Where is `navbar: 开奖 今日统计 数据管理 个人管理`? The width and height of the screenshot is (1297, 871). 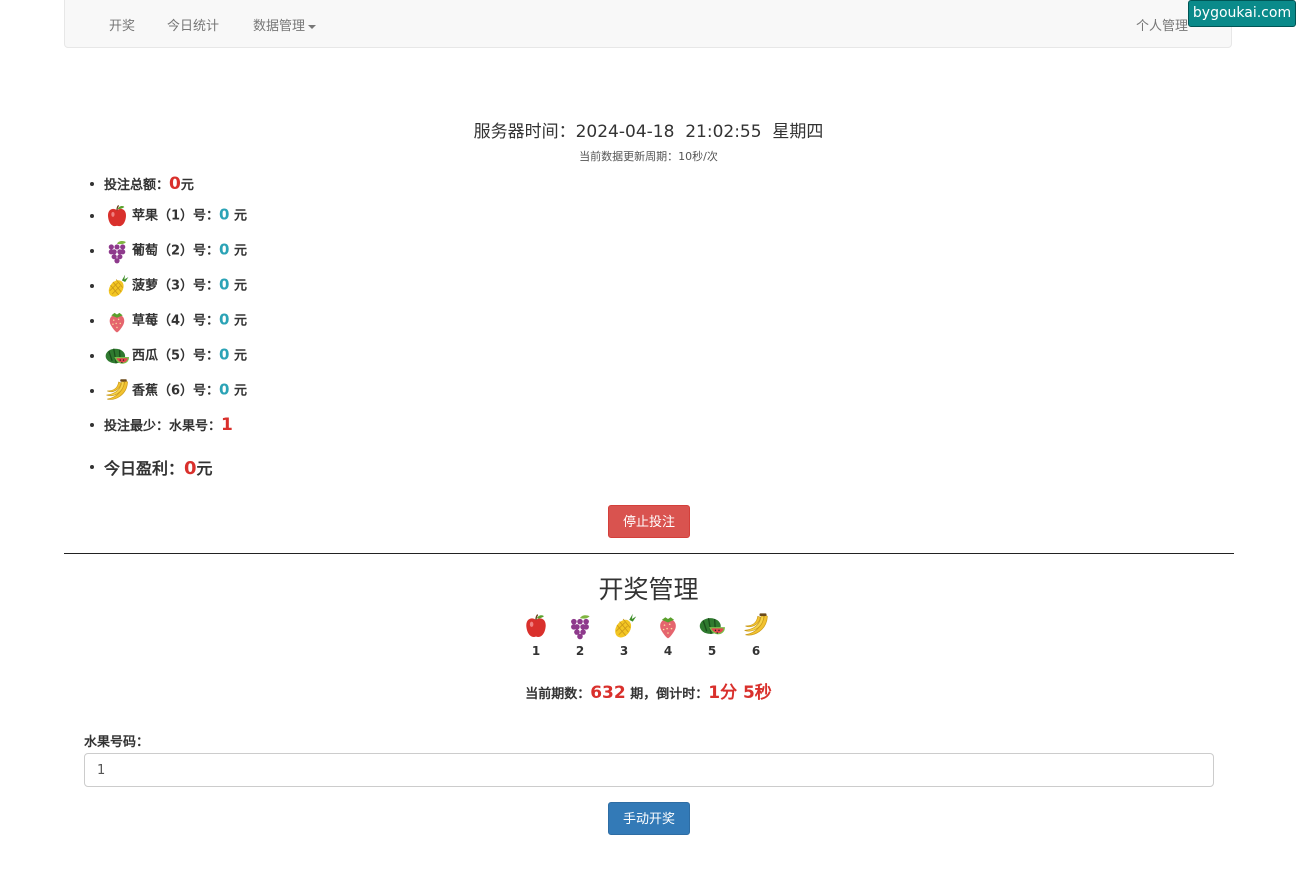
navbar: 开奖 今日统计 数据管理 个人管理 is located at coordinates (648, 24).